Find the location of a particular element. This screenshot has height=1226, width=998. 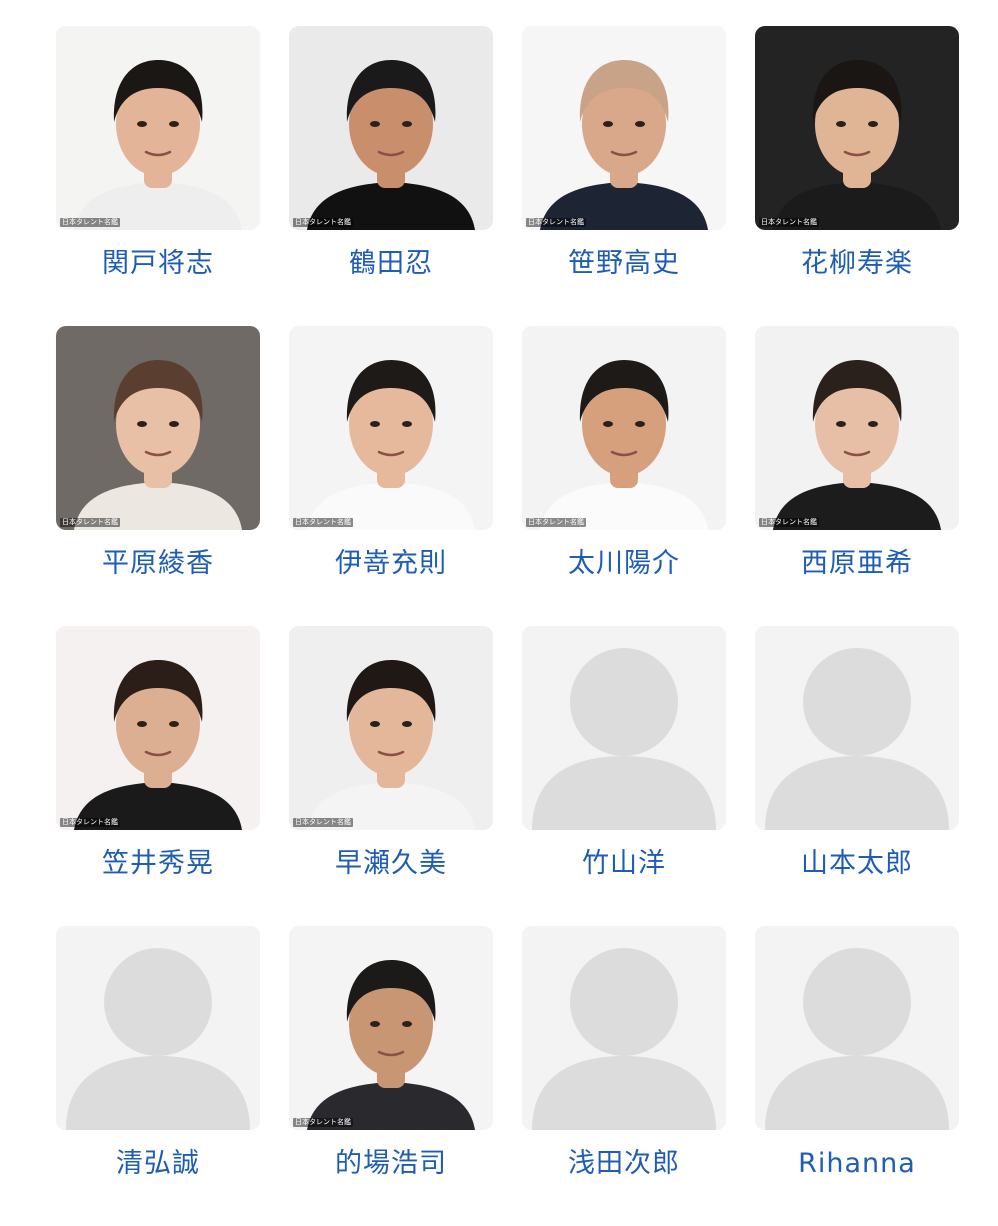

cast-name-link: 的場浩司 is located at coordinates (391, 1164).